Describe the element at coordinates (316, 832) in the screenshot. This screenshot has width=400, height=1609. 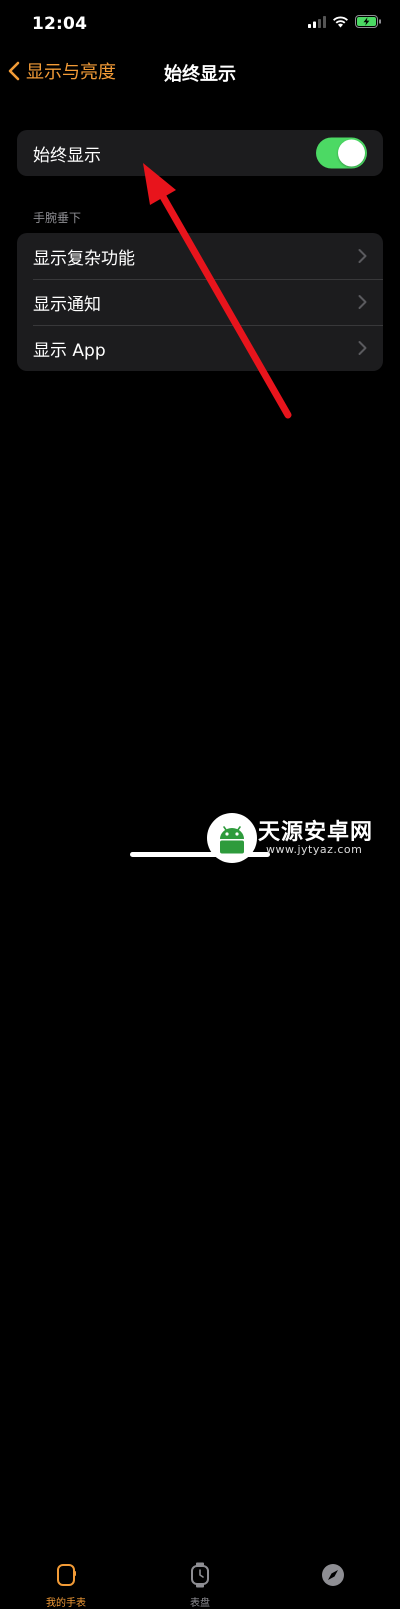
I see `watermark-name: 天源安卓网` at that location.